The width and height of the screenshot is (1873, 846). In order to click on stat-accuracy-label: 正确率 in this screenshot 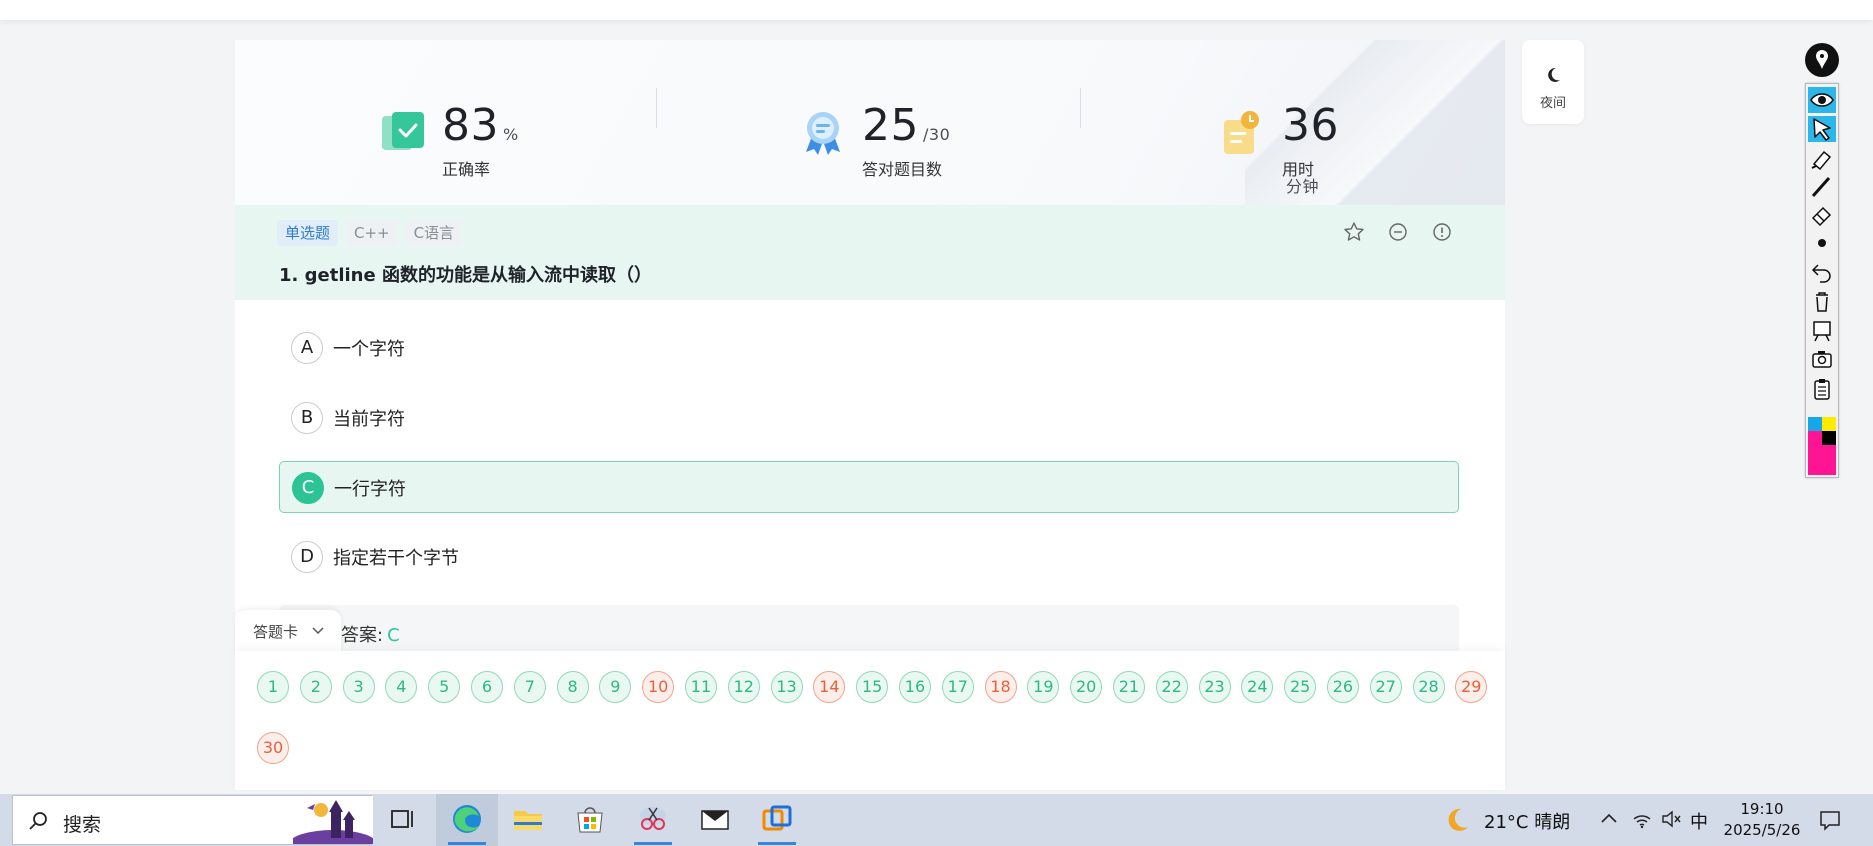, I will do `click(466, 169)`.